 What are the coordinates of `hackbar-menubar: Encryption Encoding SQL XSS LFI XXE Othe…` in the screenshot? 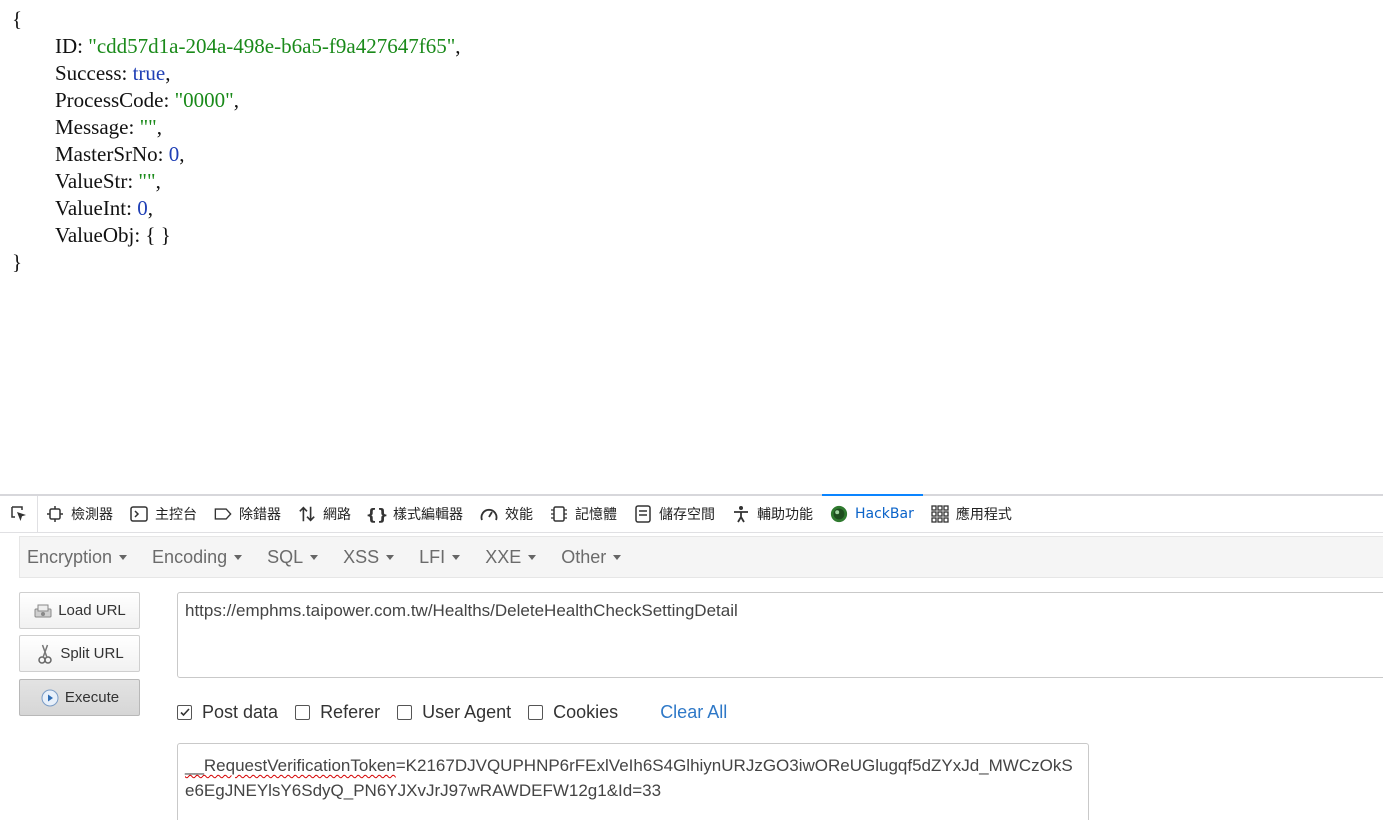 It's located at (701, 557).